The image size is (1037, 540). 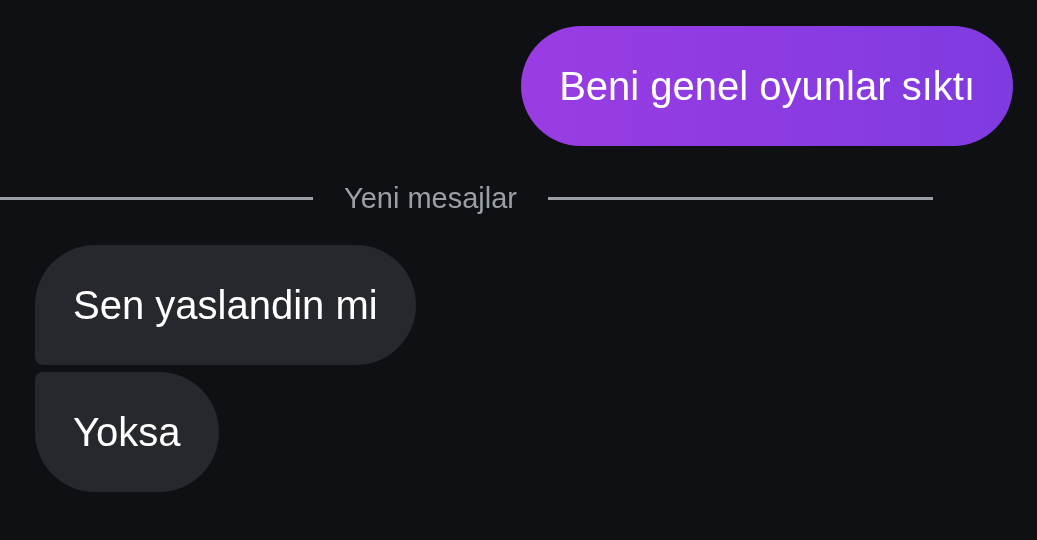 What do you see at coordinates (767, 86) in the screenshot?
I see `sent-message-bubble: Beni genel oyunlar sıktı` at bounding box center [767, 86].